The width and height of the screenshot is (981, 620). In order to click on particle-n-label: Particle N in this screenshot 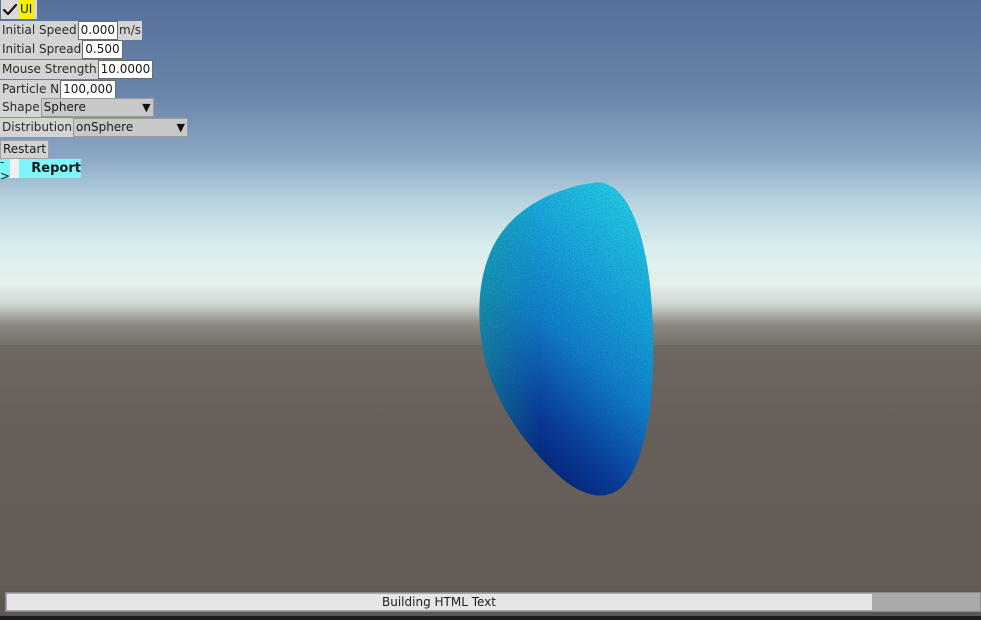, I will do `click(30, 89)`.